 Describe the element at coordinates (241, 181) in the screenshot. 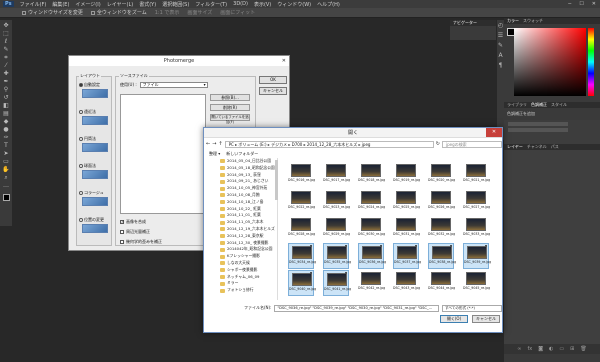

I see `folder-tree-item: 2014_09_21_ あじさい` at that location.